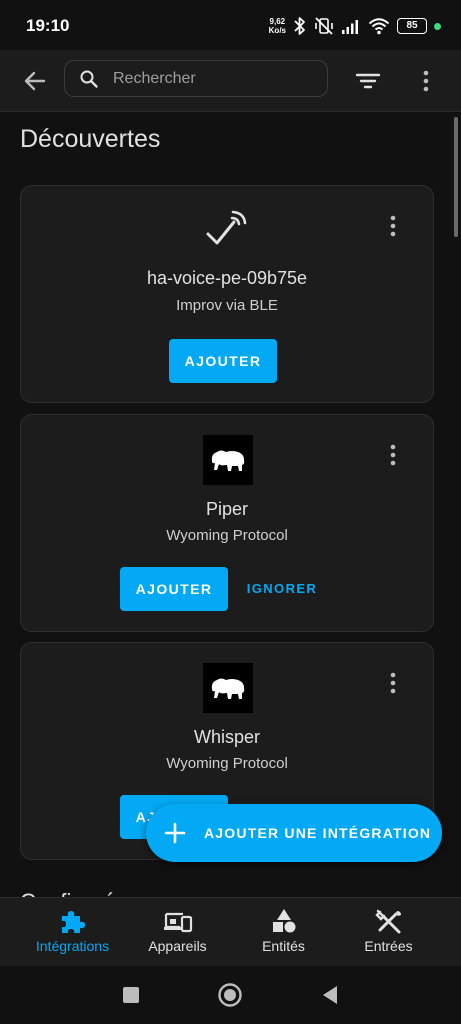  What do you see at coordinates (284, 921) in the screenshot?
I see `shapes-icon` at bounding box center [284, 921].